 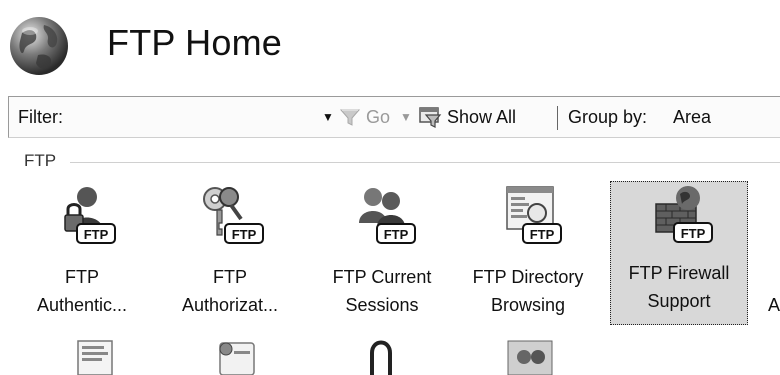 I want to click on group-by-label: Group by:, so click(x=608, y=117).